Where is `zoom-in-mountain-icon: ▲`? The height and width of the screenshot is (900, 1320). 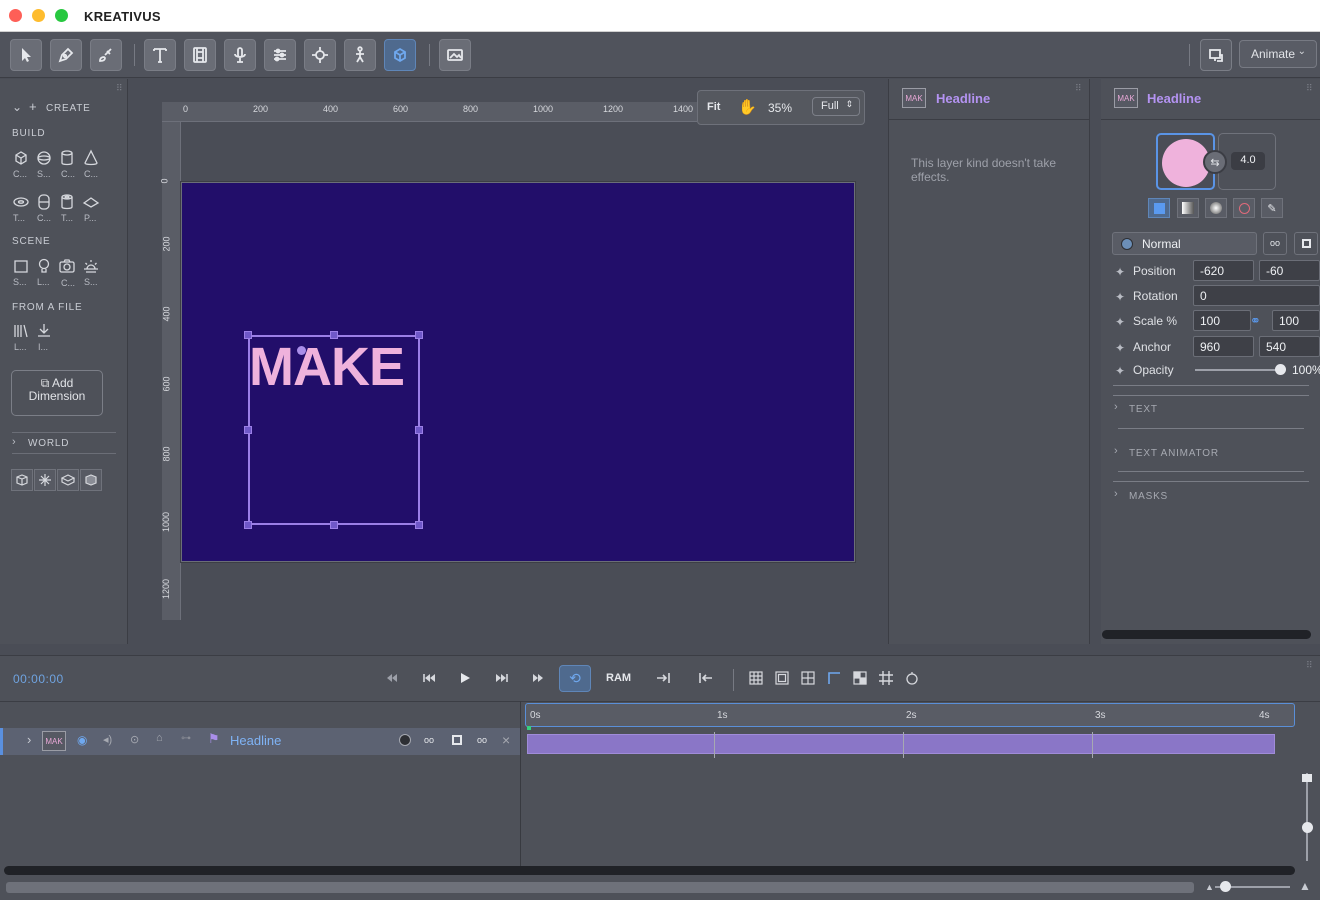 zoom-in-mountain-icon: ▲ is located at coordinates (1305, 886).